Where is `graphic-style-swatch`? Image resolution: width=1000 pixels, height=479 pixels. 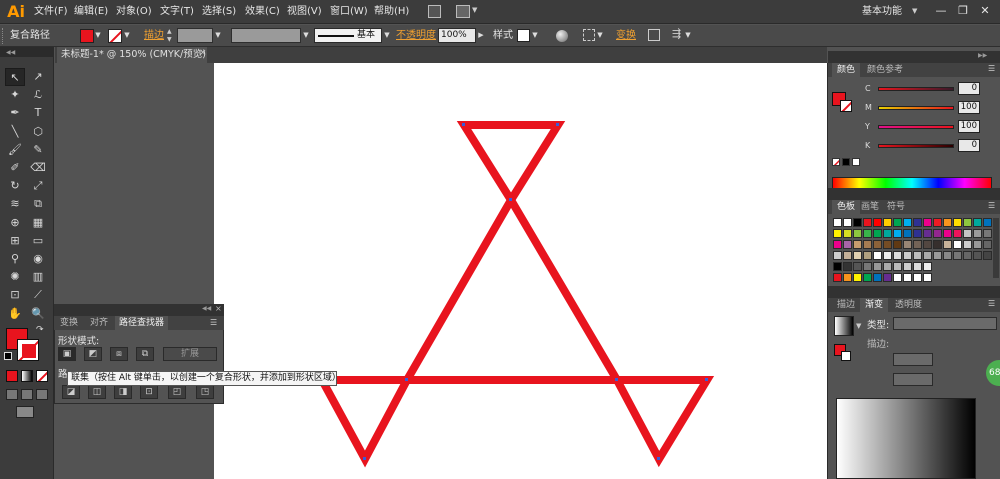
graphic-style-swatch is located at coordinates (523, 35).